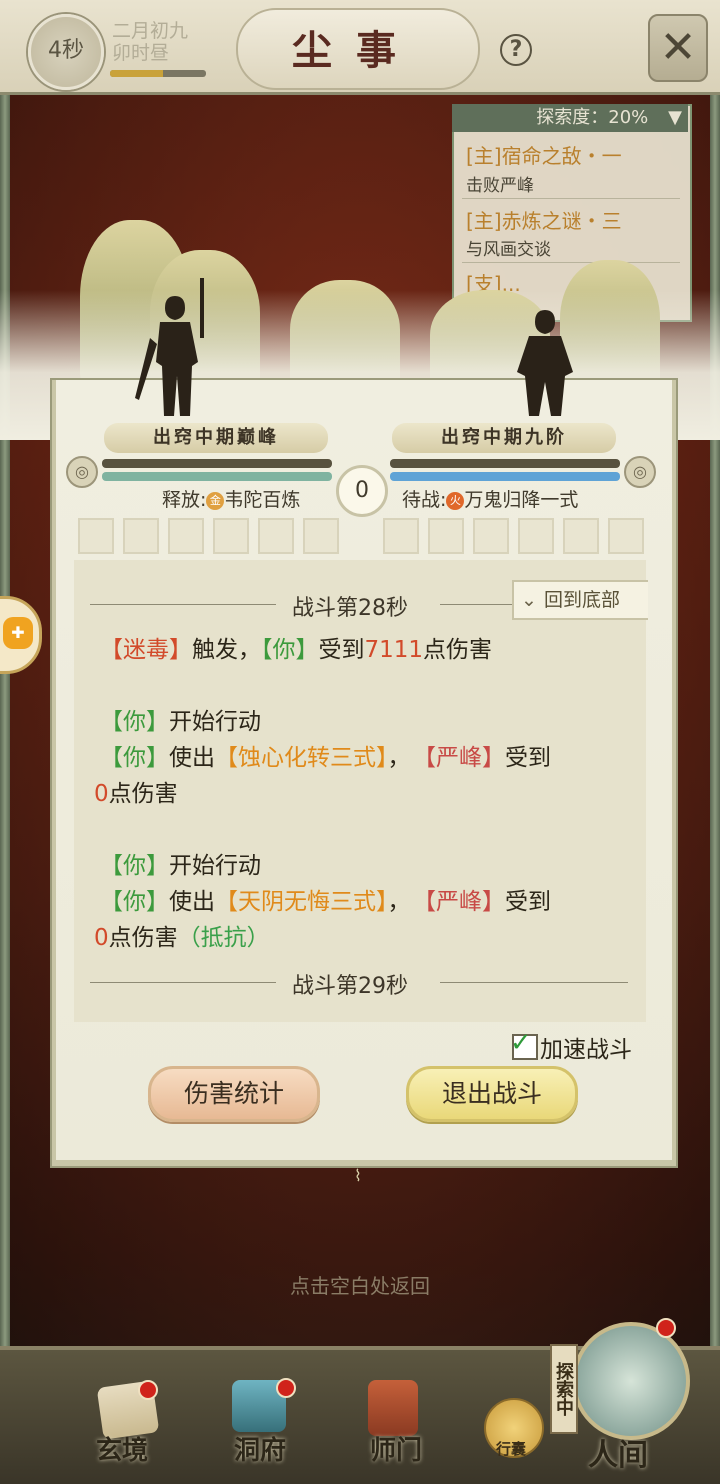  What do you see at coordinates (296, 650) in the screenshot?
I see `log-entry: 【迷毒】触发，【你】受到7111点伤害` at bounding box center [296, 650].